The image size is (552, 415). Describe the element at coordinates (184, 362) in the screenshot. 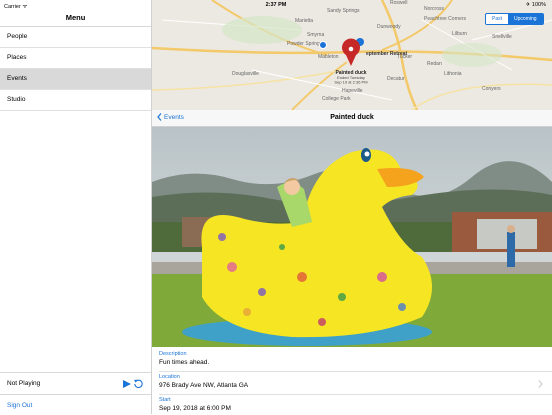

I see `description-value: Fun times ahead.` at that location.